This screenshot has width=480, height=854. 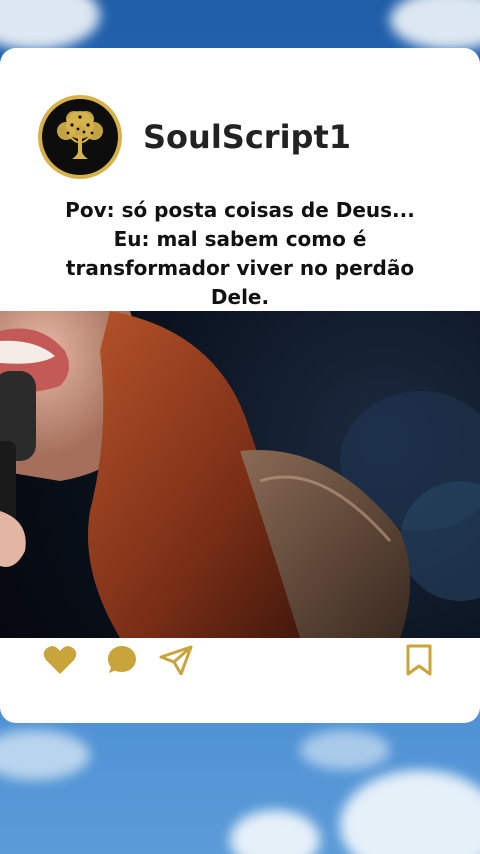 I want to click on post-actions, so click(x=240, y=662).